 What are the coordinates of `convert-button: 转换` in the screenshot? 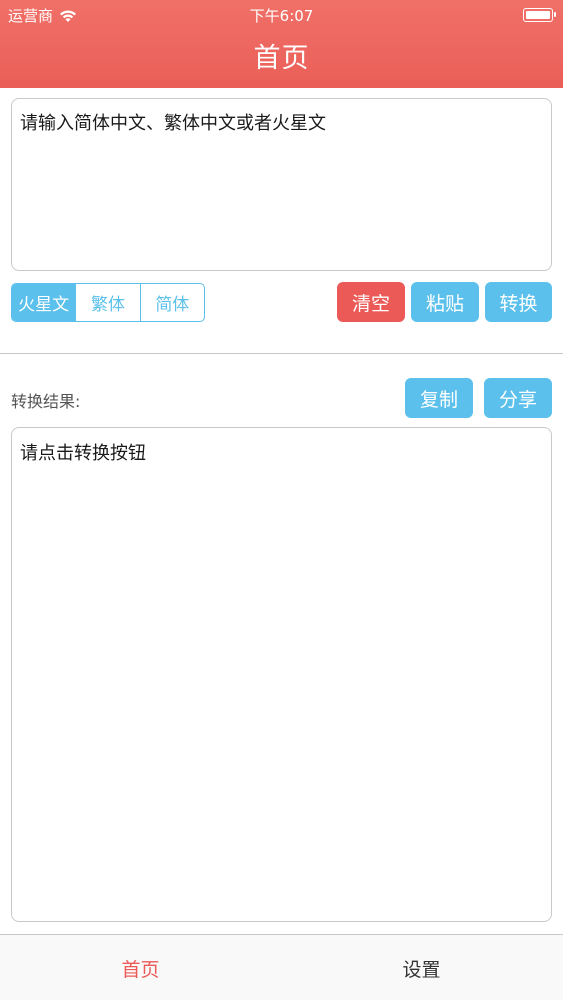 It's located at (518, 302).